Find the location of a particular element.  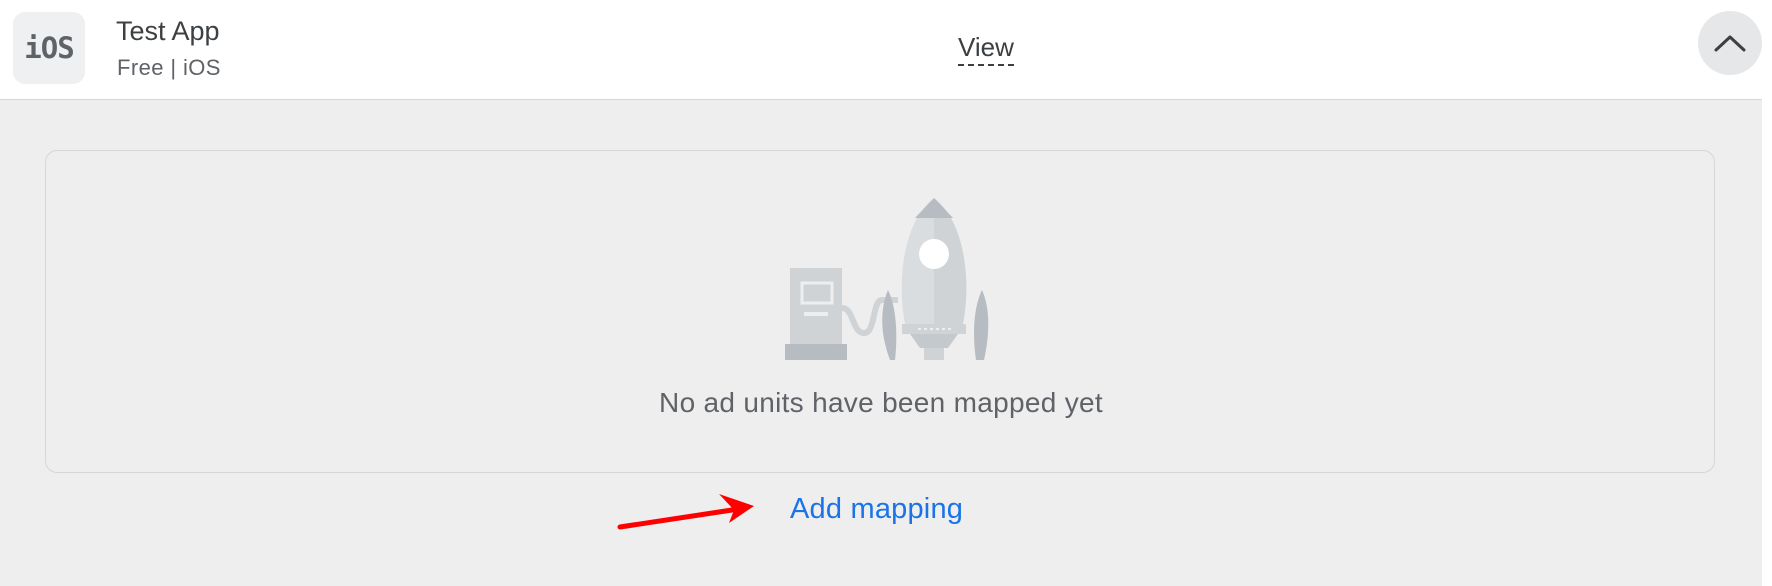

app-name: Test App is located at coordinates (168, 31).